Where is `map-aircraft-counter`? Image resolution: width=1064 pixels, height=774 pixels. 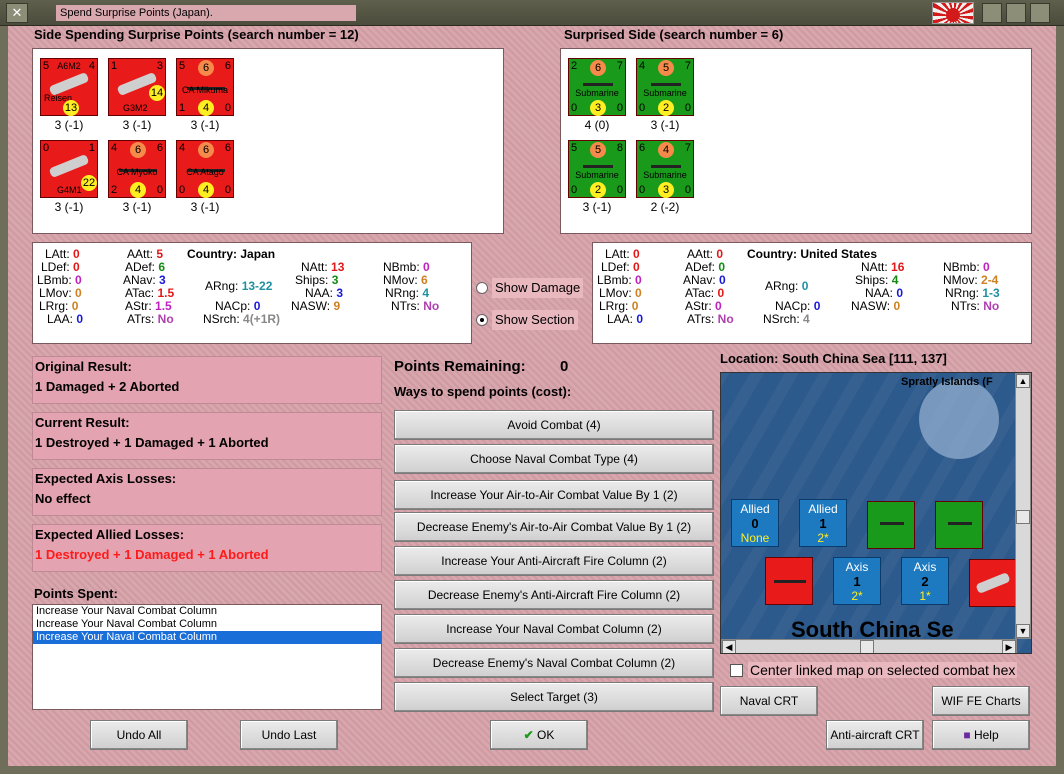 map-aircraft-counter is located at coordinates (993, 583).